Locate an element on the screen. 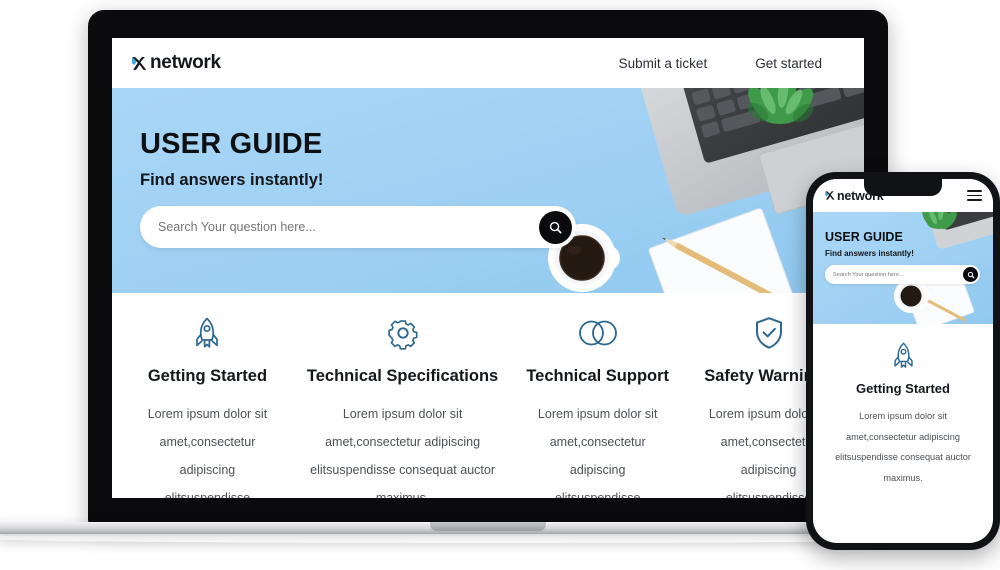  mobile-search-button is located at coordinates (970, 274).